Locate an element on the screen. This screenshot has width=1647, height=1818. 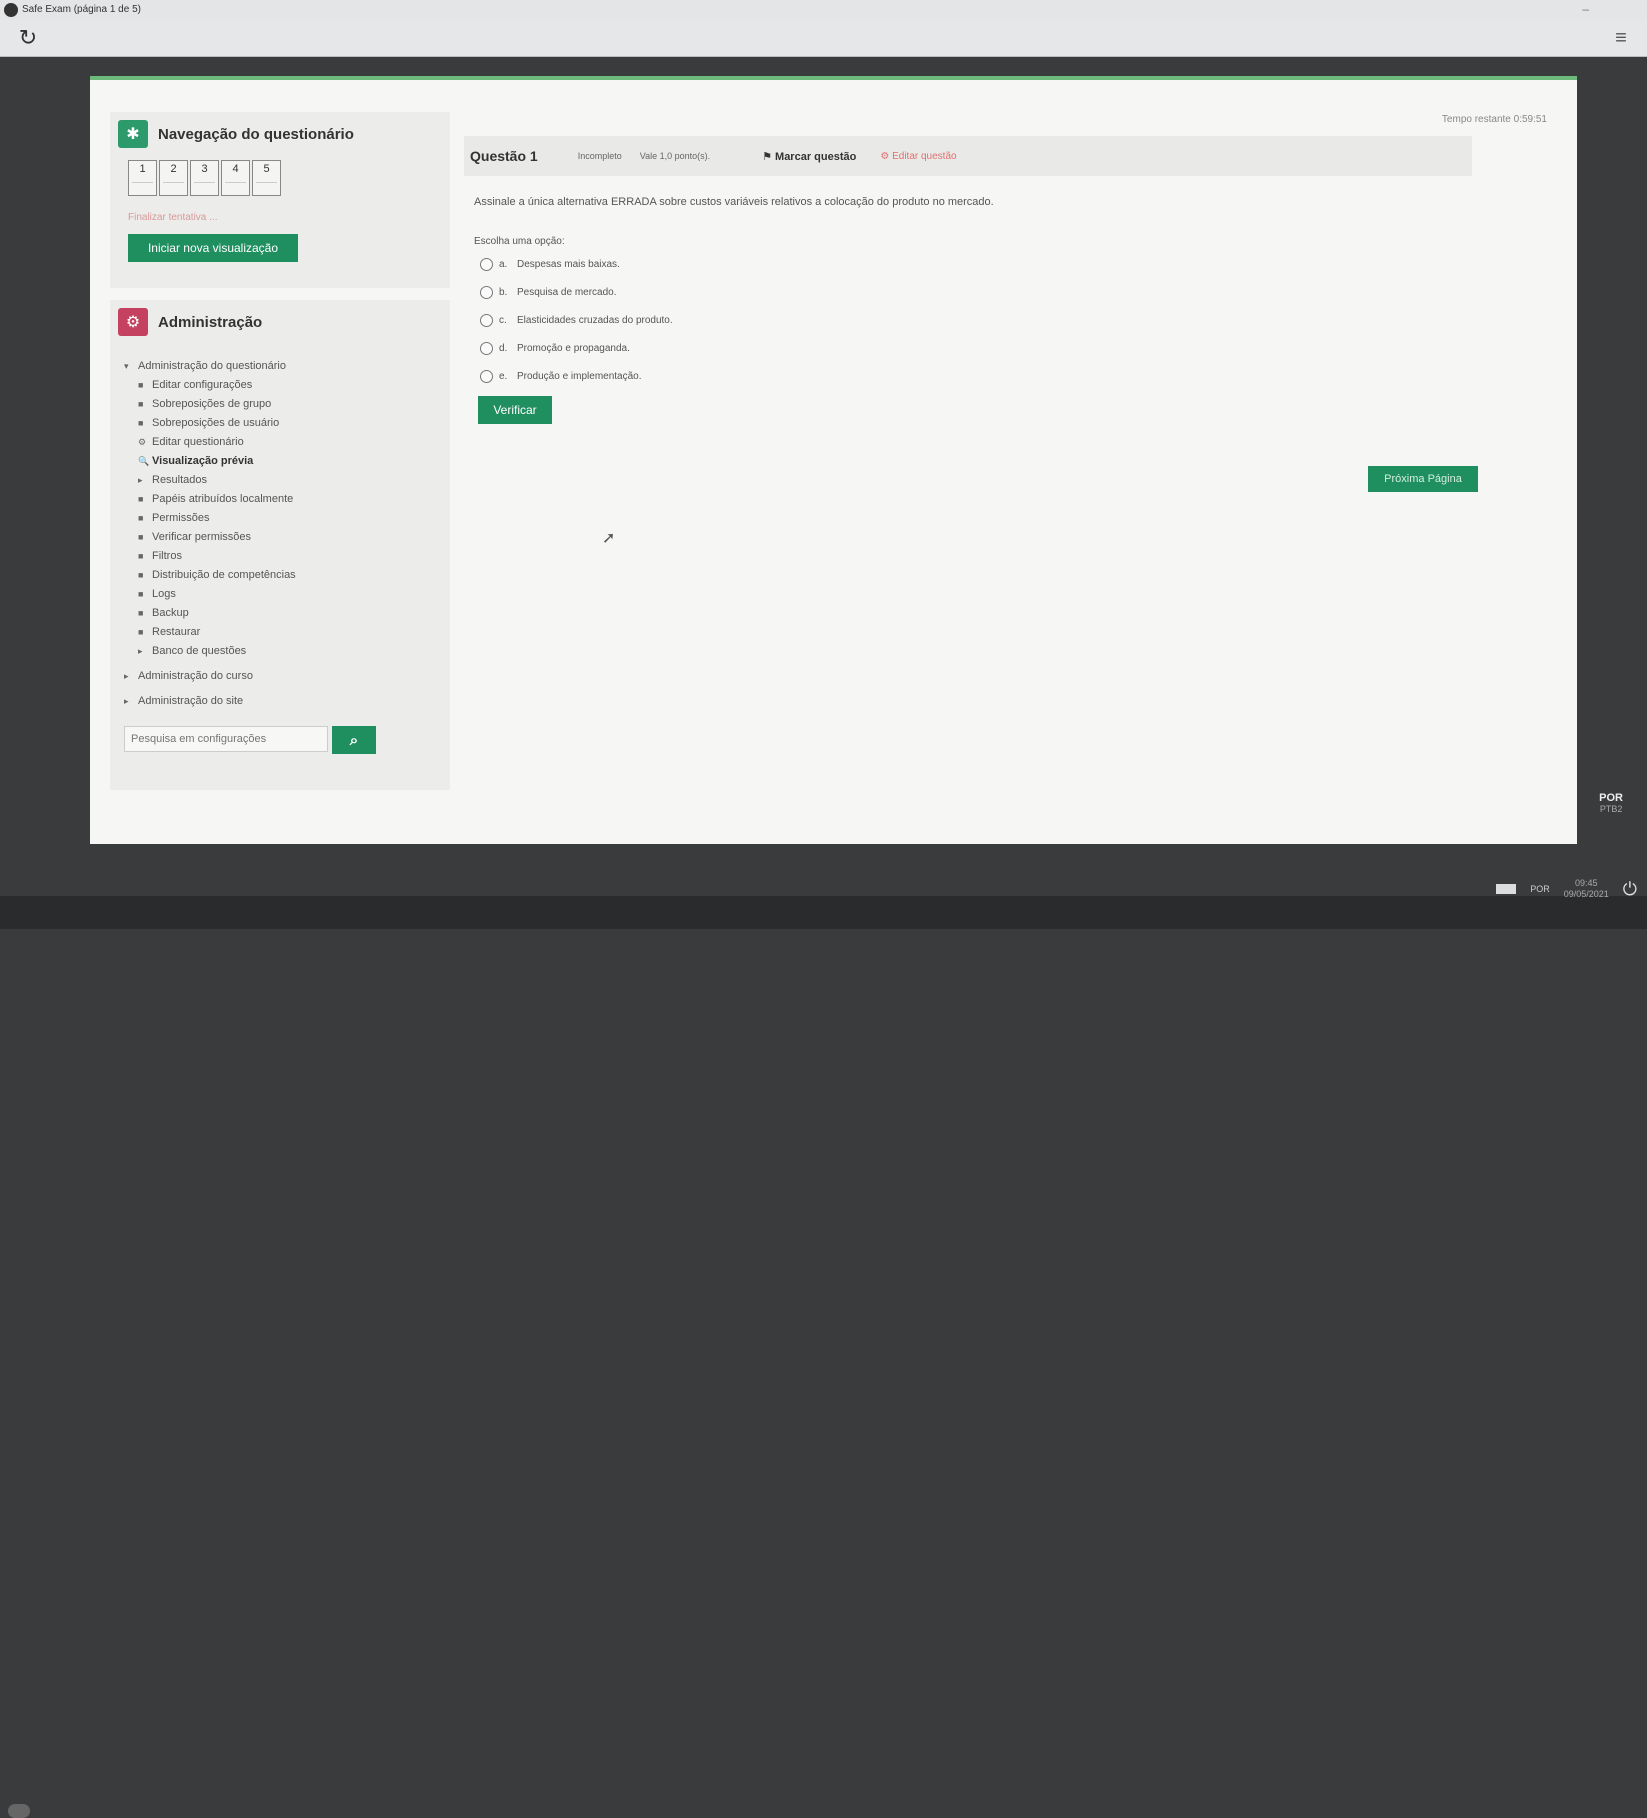
flag-question-link: ⚑ Marcar questão is located at coordinates (809, 156).